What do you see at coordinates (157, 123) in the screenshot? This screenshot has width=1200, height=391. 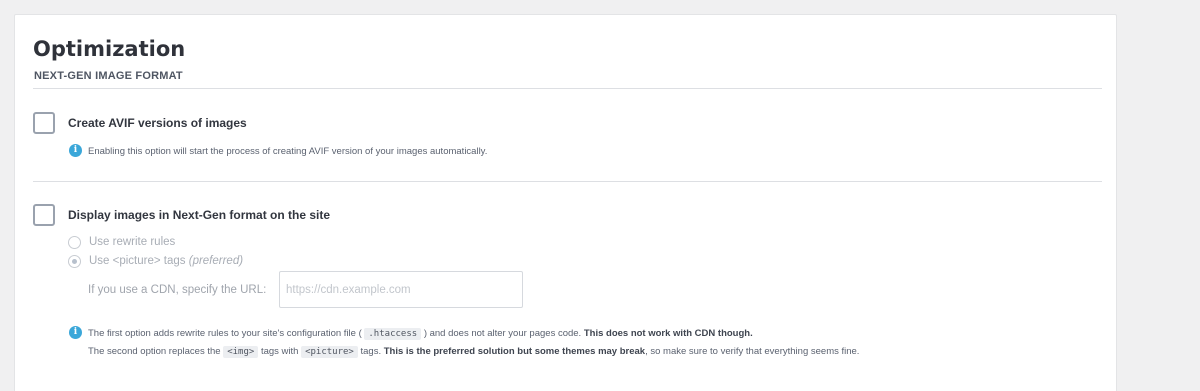 I see `avif-label: Create AVIF versions of images` at bounding box center [157, 123].